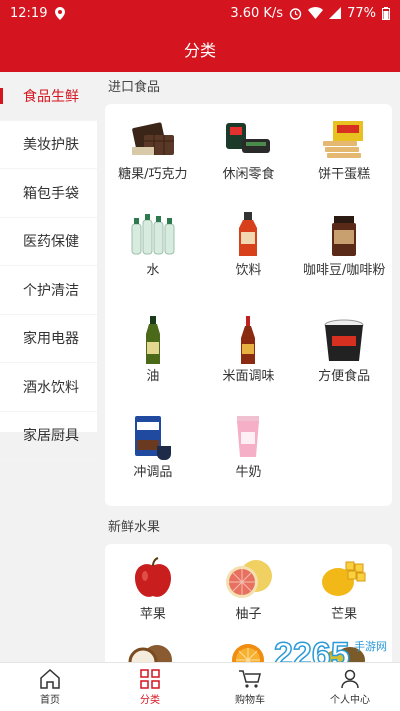 The height and width of the screenshot is (711, 400). Describe the element at coordinates (50, 700) in the screenshot. I see `nav-home-label: 首页` at that location.